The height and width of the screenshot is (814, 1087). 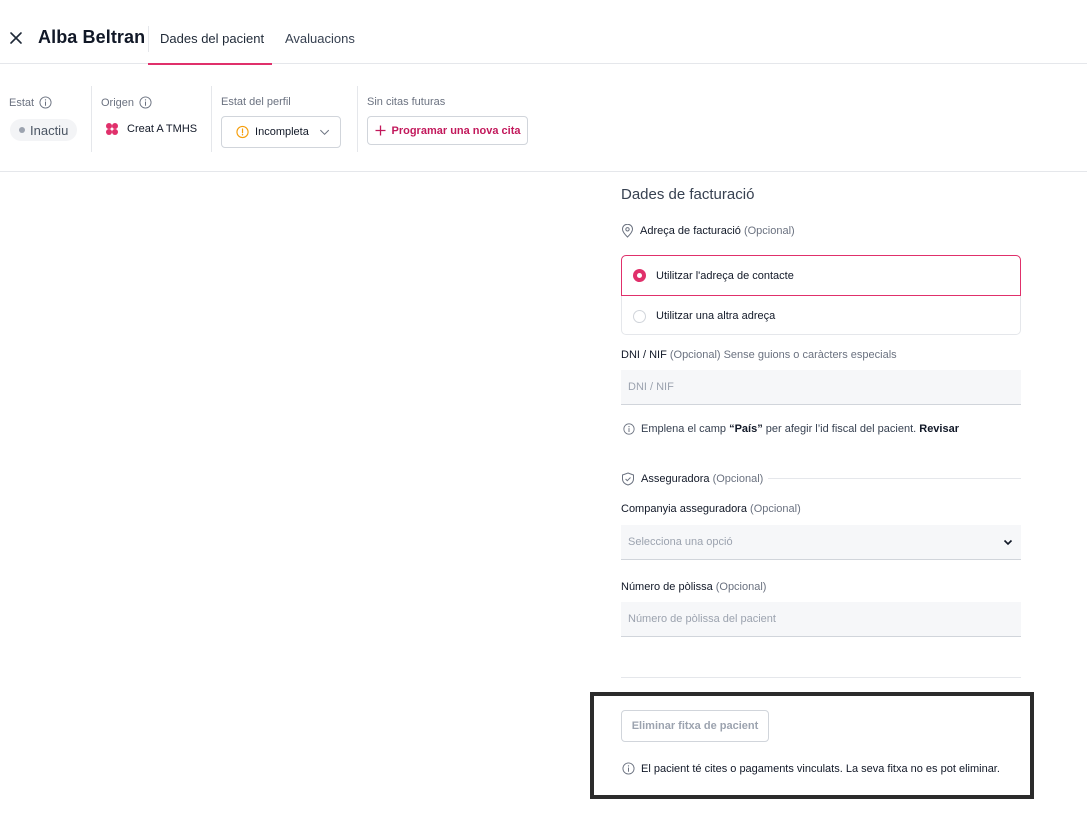 I want to click on dni-label-text: DNI / NIF, so click(x=644, y=355).